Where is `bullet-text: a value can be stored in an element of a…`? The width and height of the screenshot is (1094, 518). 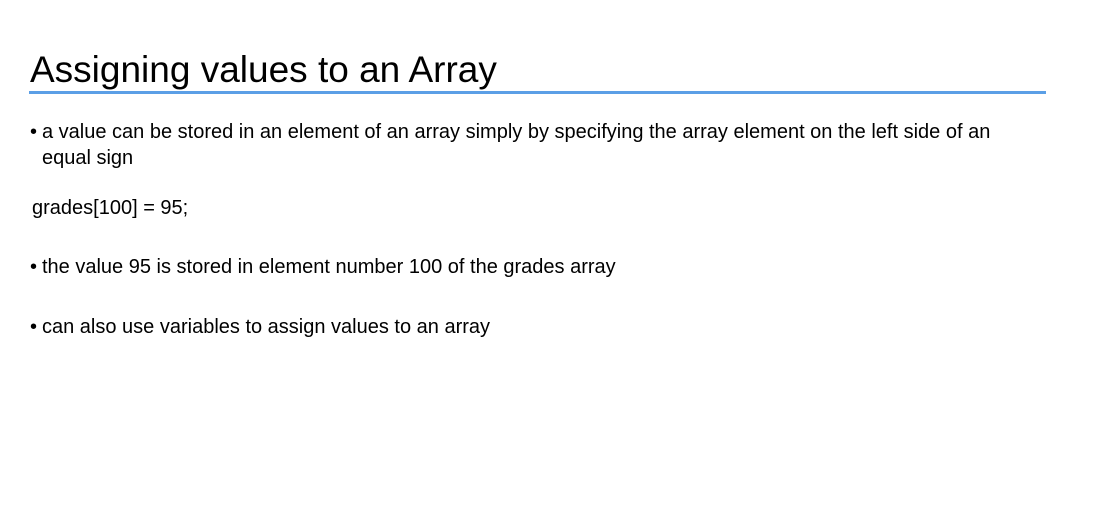 bullet-text: a value can be stored in an element of a… is located at coordinates (516, 145).